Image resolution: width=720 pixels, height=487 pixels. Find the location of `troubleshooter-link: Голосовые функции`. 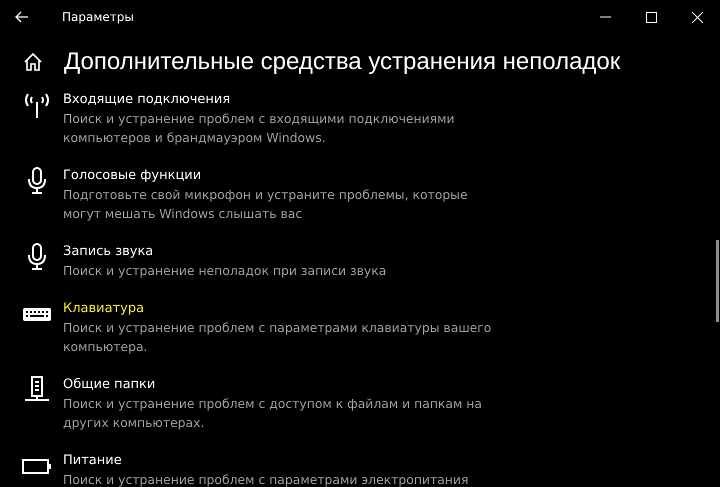

troubleshooter-link: Голосовые функции is located at coordinates (132, 175).